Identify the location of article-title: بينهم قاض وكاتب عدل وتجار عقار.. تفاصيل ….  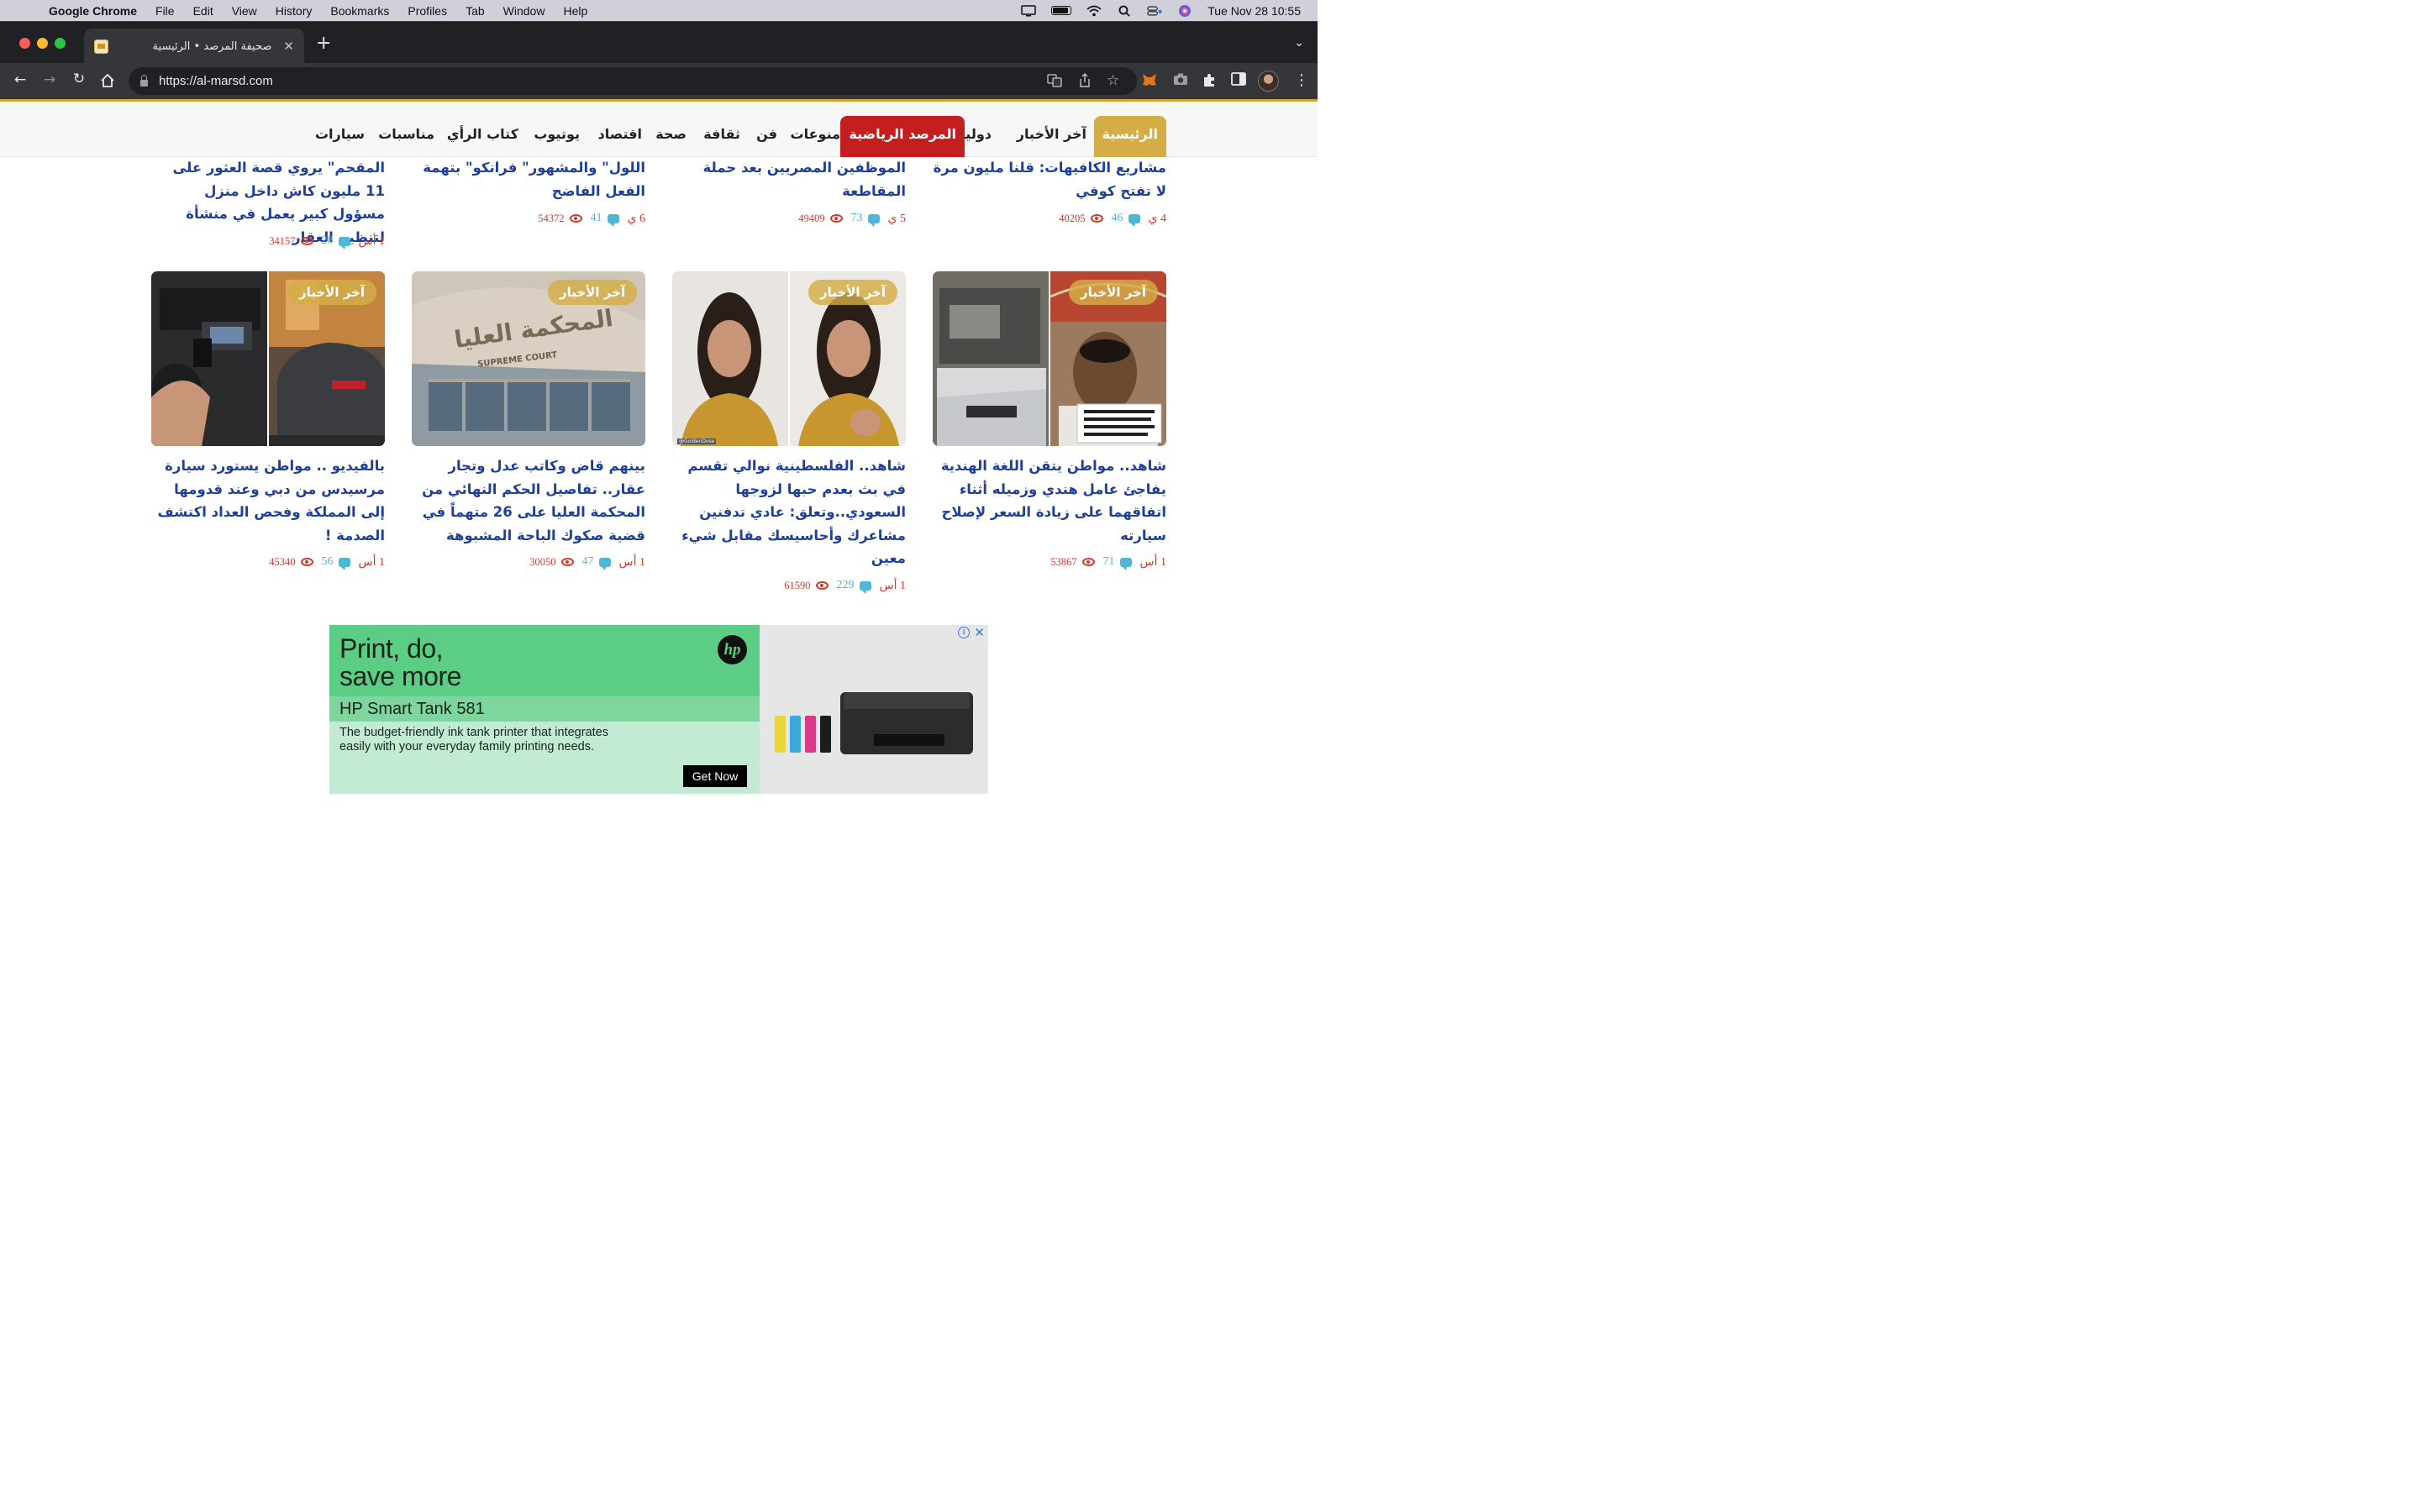
(528, 500).